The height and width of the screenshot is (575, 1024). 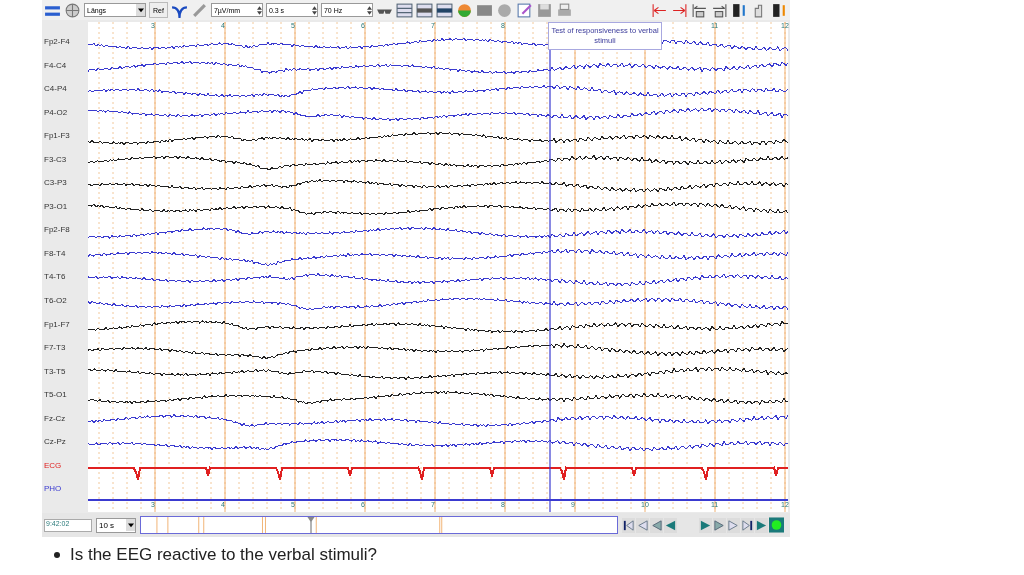 What do you see at coordinates (57, 42) in the screenshot?
I see `channel-label: Fp2-F4` at bounding box center [57, 42].